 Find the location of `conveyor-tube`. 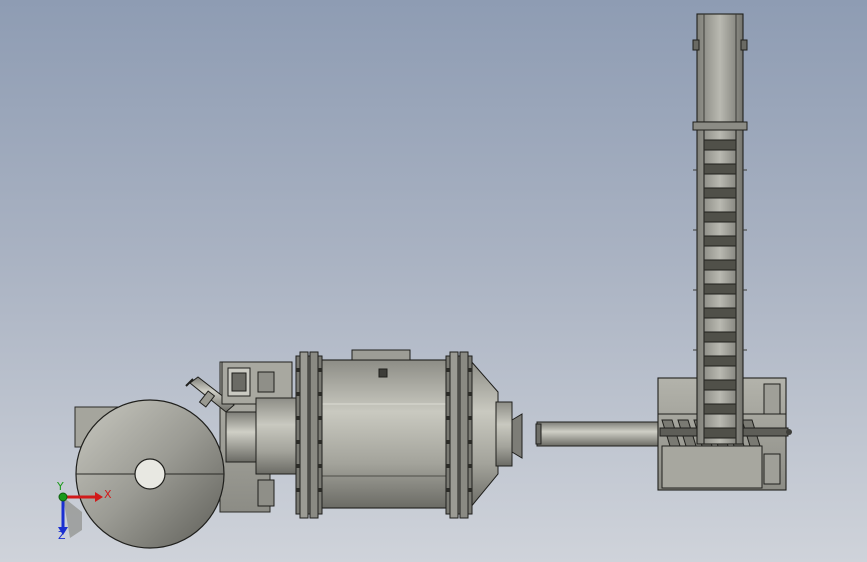

conveyor-tube is located at coordinates (599, 434).